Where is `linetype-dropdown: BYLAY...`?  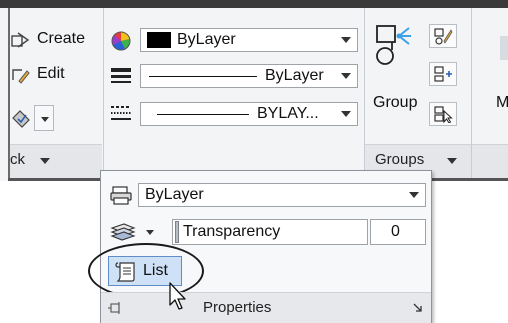 linetype-dropdown: BYLAY... is located at coordinates (249, 114).